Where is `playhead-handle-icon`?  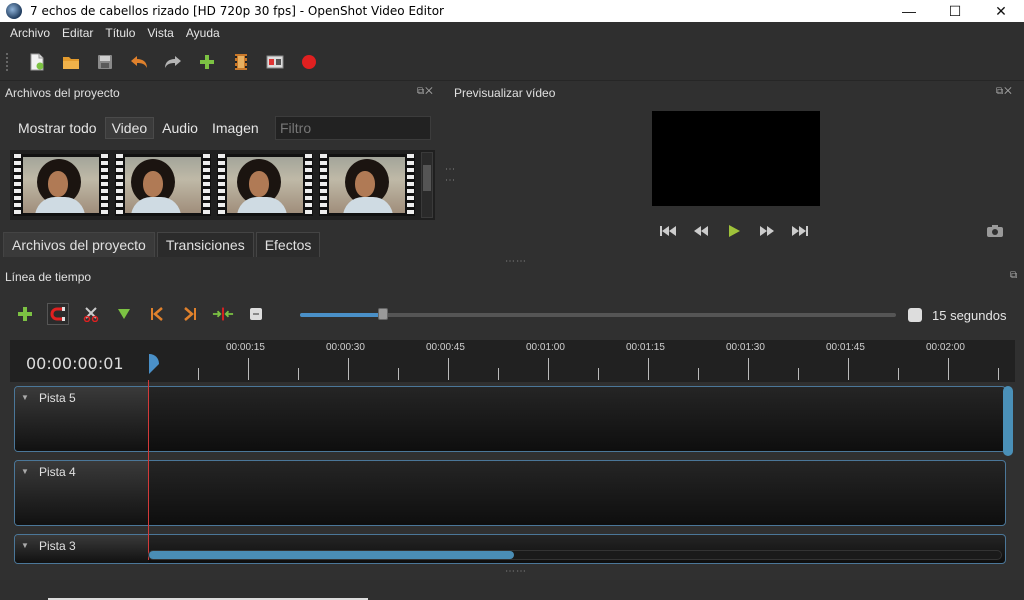
playhead-handle-icon is located at coordinates (154, 364).